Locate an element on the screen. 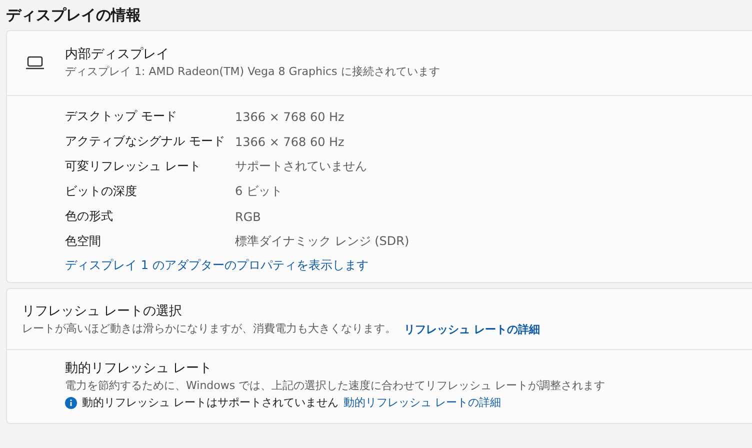  refresh-rate-description: レートが高いほど動きは滑らかになりますが、消費電力も大きくなります。 is located at coordinates (209, 329).